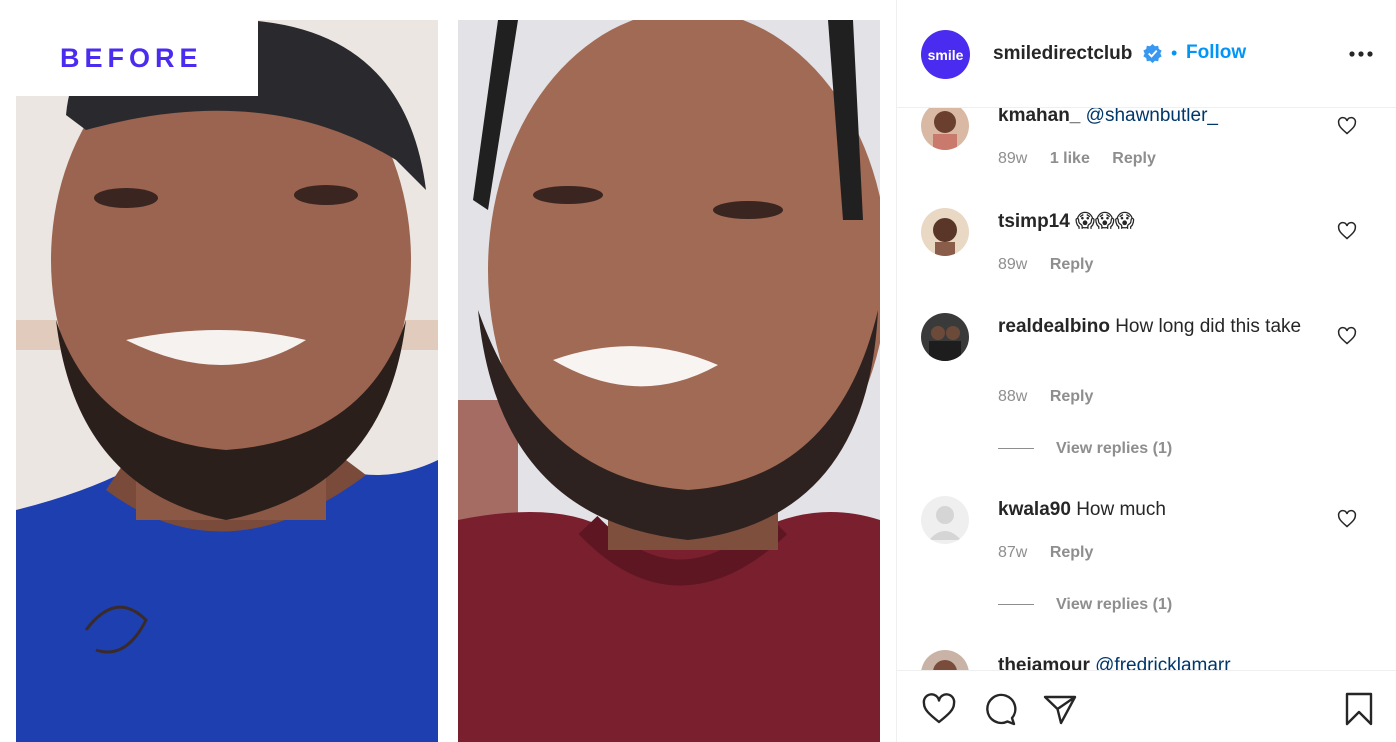 The image size is (1396, 742). I want to click on comment-username: kmahan_, so click(1039, 117).